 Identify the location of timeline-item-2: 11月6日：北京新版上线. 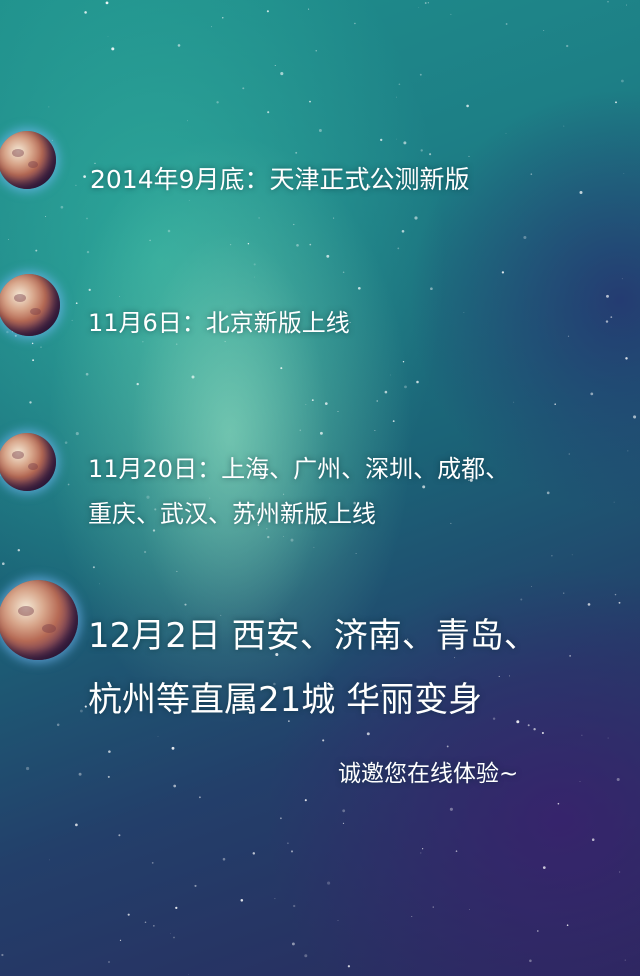
(219, 323).